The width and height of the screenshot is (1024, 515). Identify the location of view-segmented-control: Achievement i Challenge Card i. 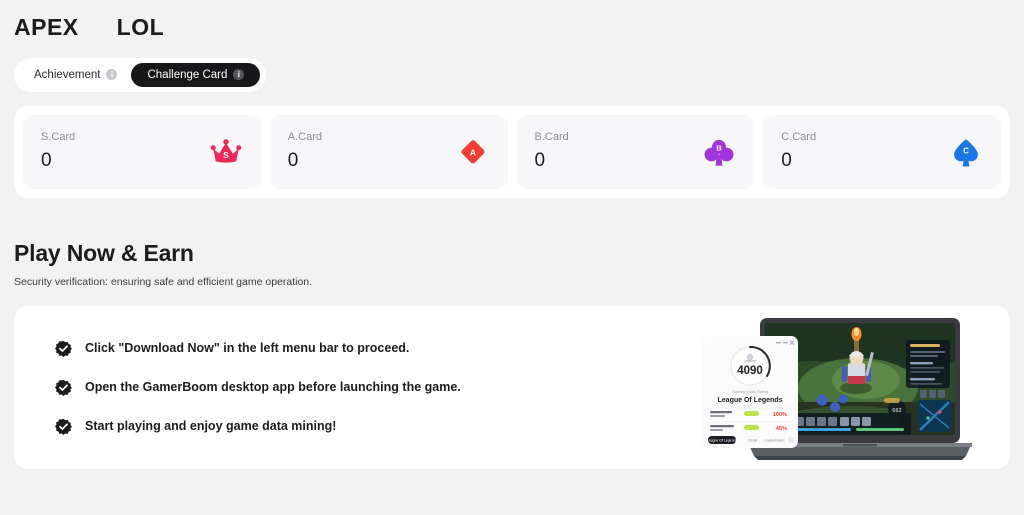
(140, 74).